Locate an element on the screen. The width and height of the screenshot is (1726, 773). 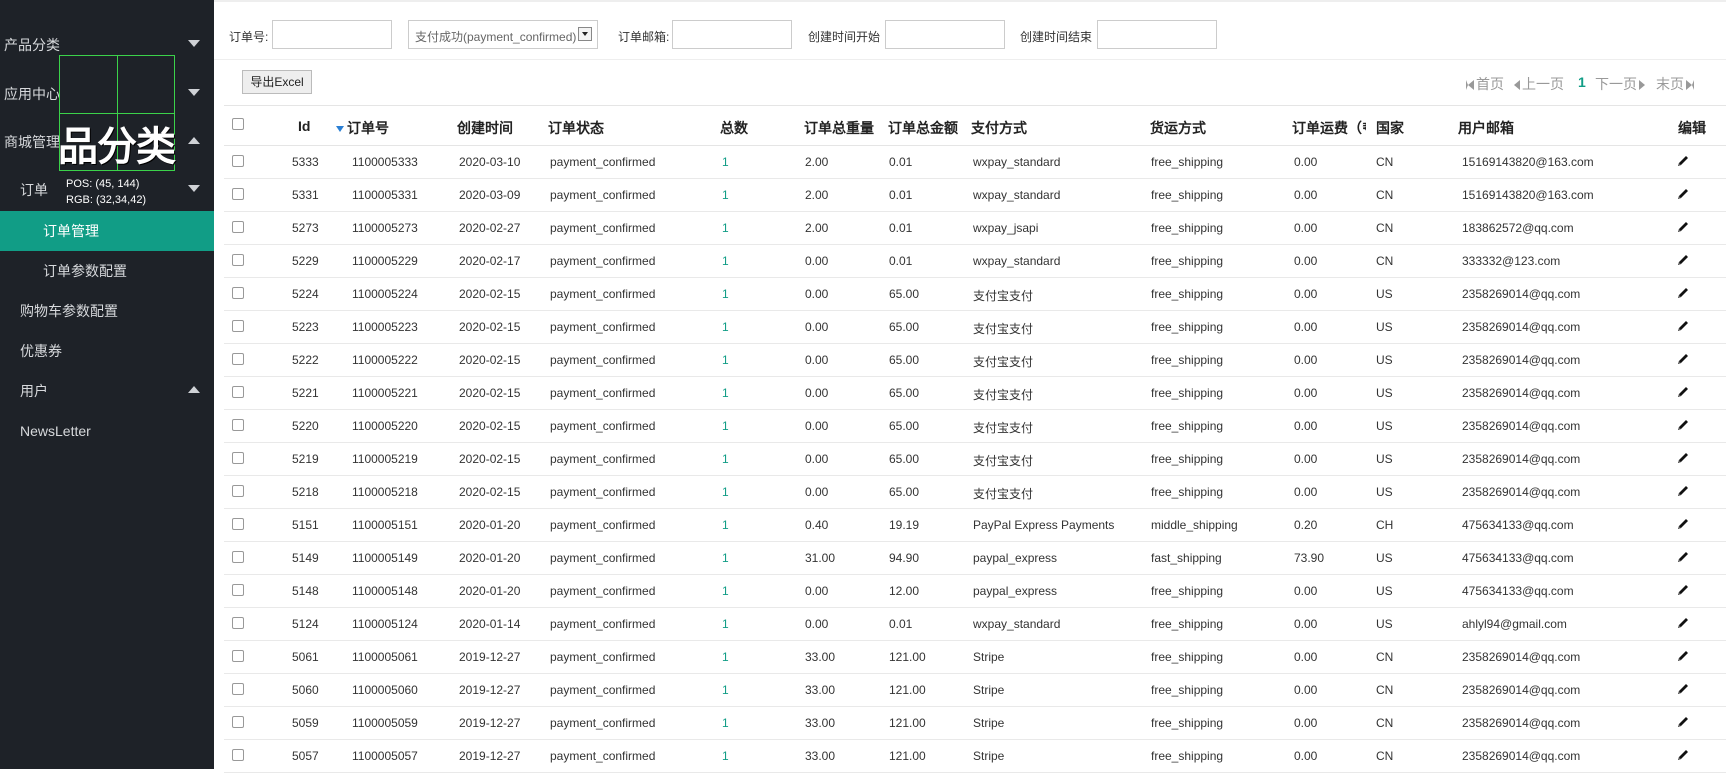
sidebar-item-cart-params: 购物车参数配置 is located at coordinates (107, 311).